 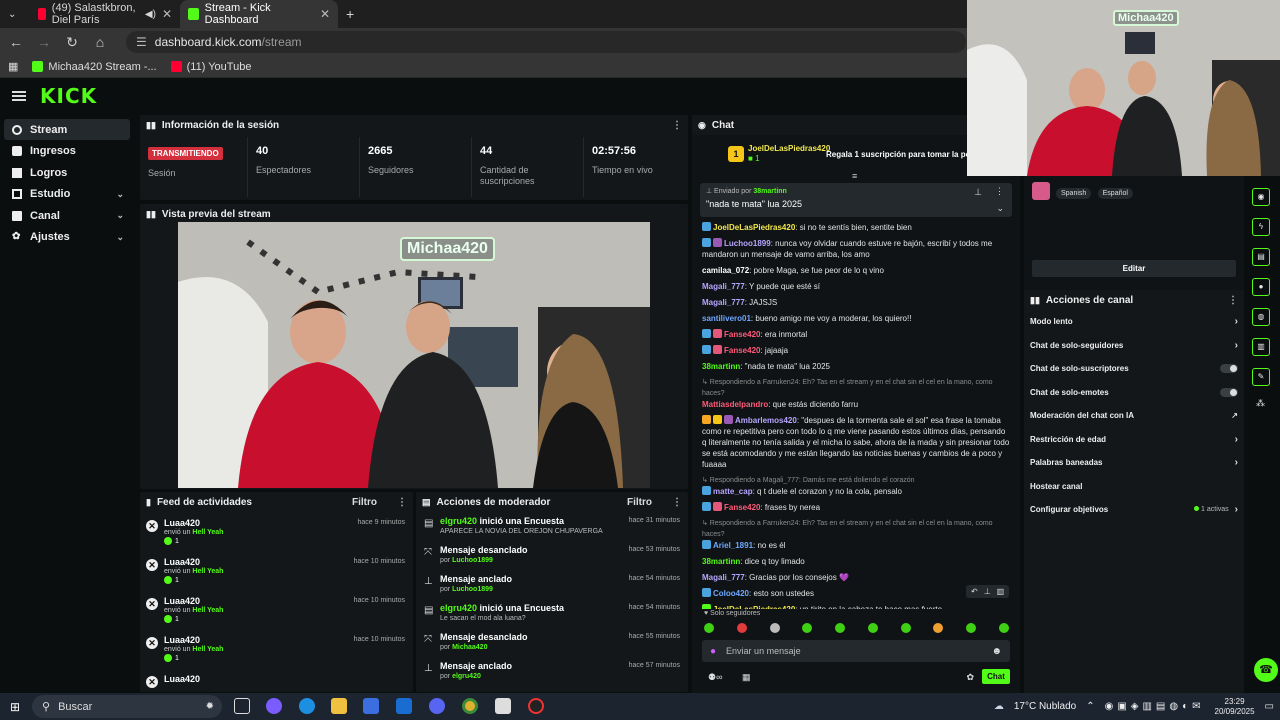 I want to click on channel-action-item: Moderación del chat con IA ↗, so click(x=1134, y=416).